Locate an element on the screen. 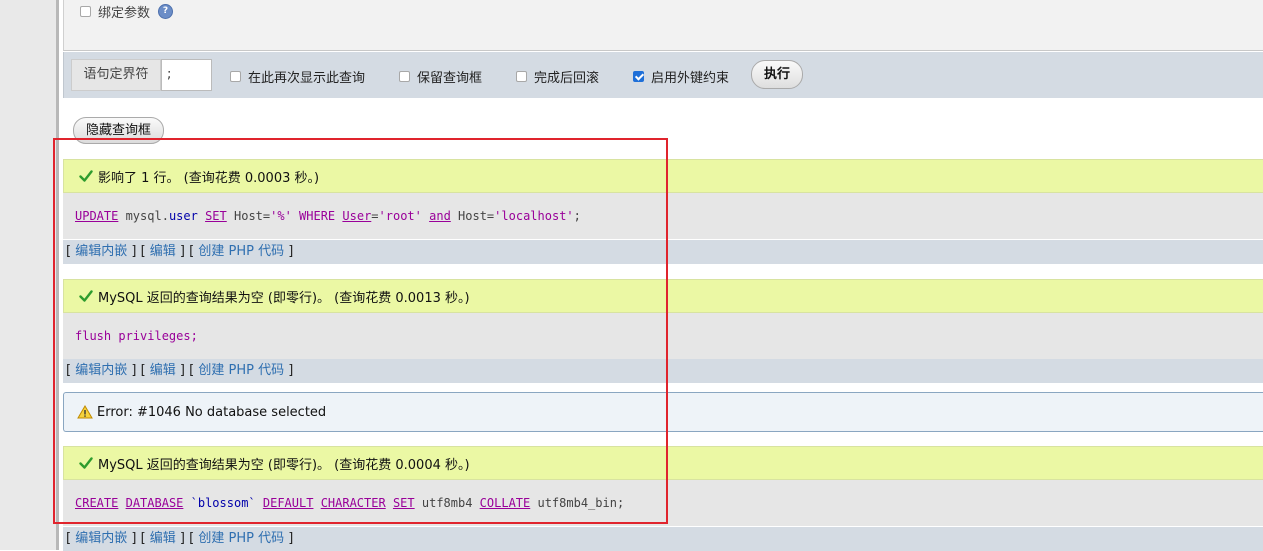 This screenshot has width=1263, height=551. rollback-label: 完成后回滚 is located at coordinates (567, 78).